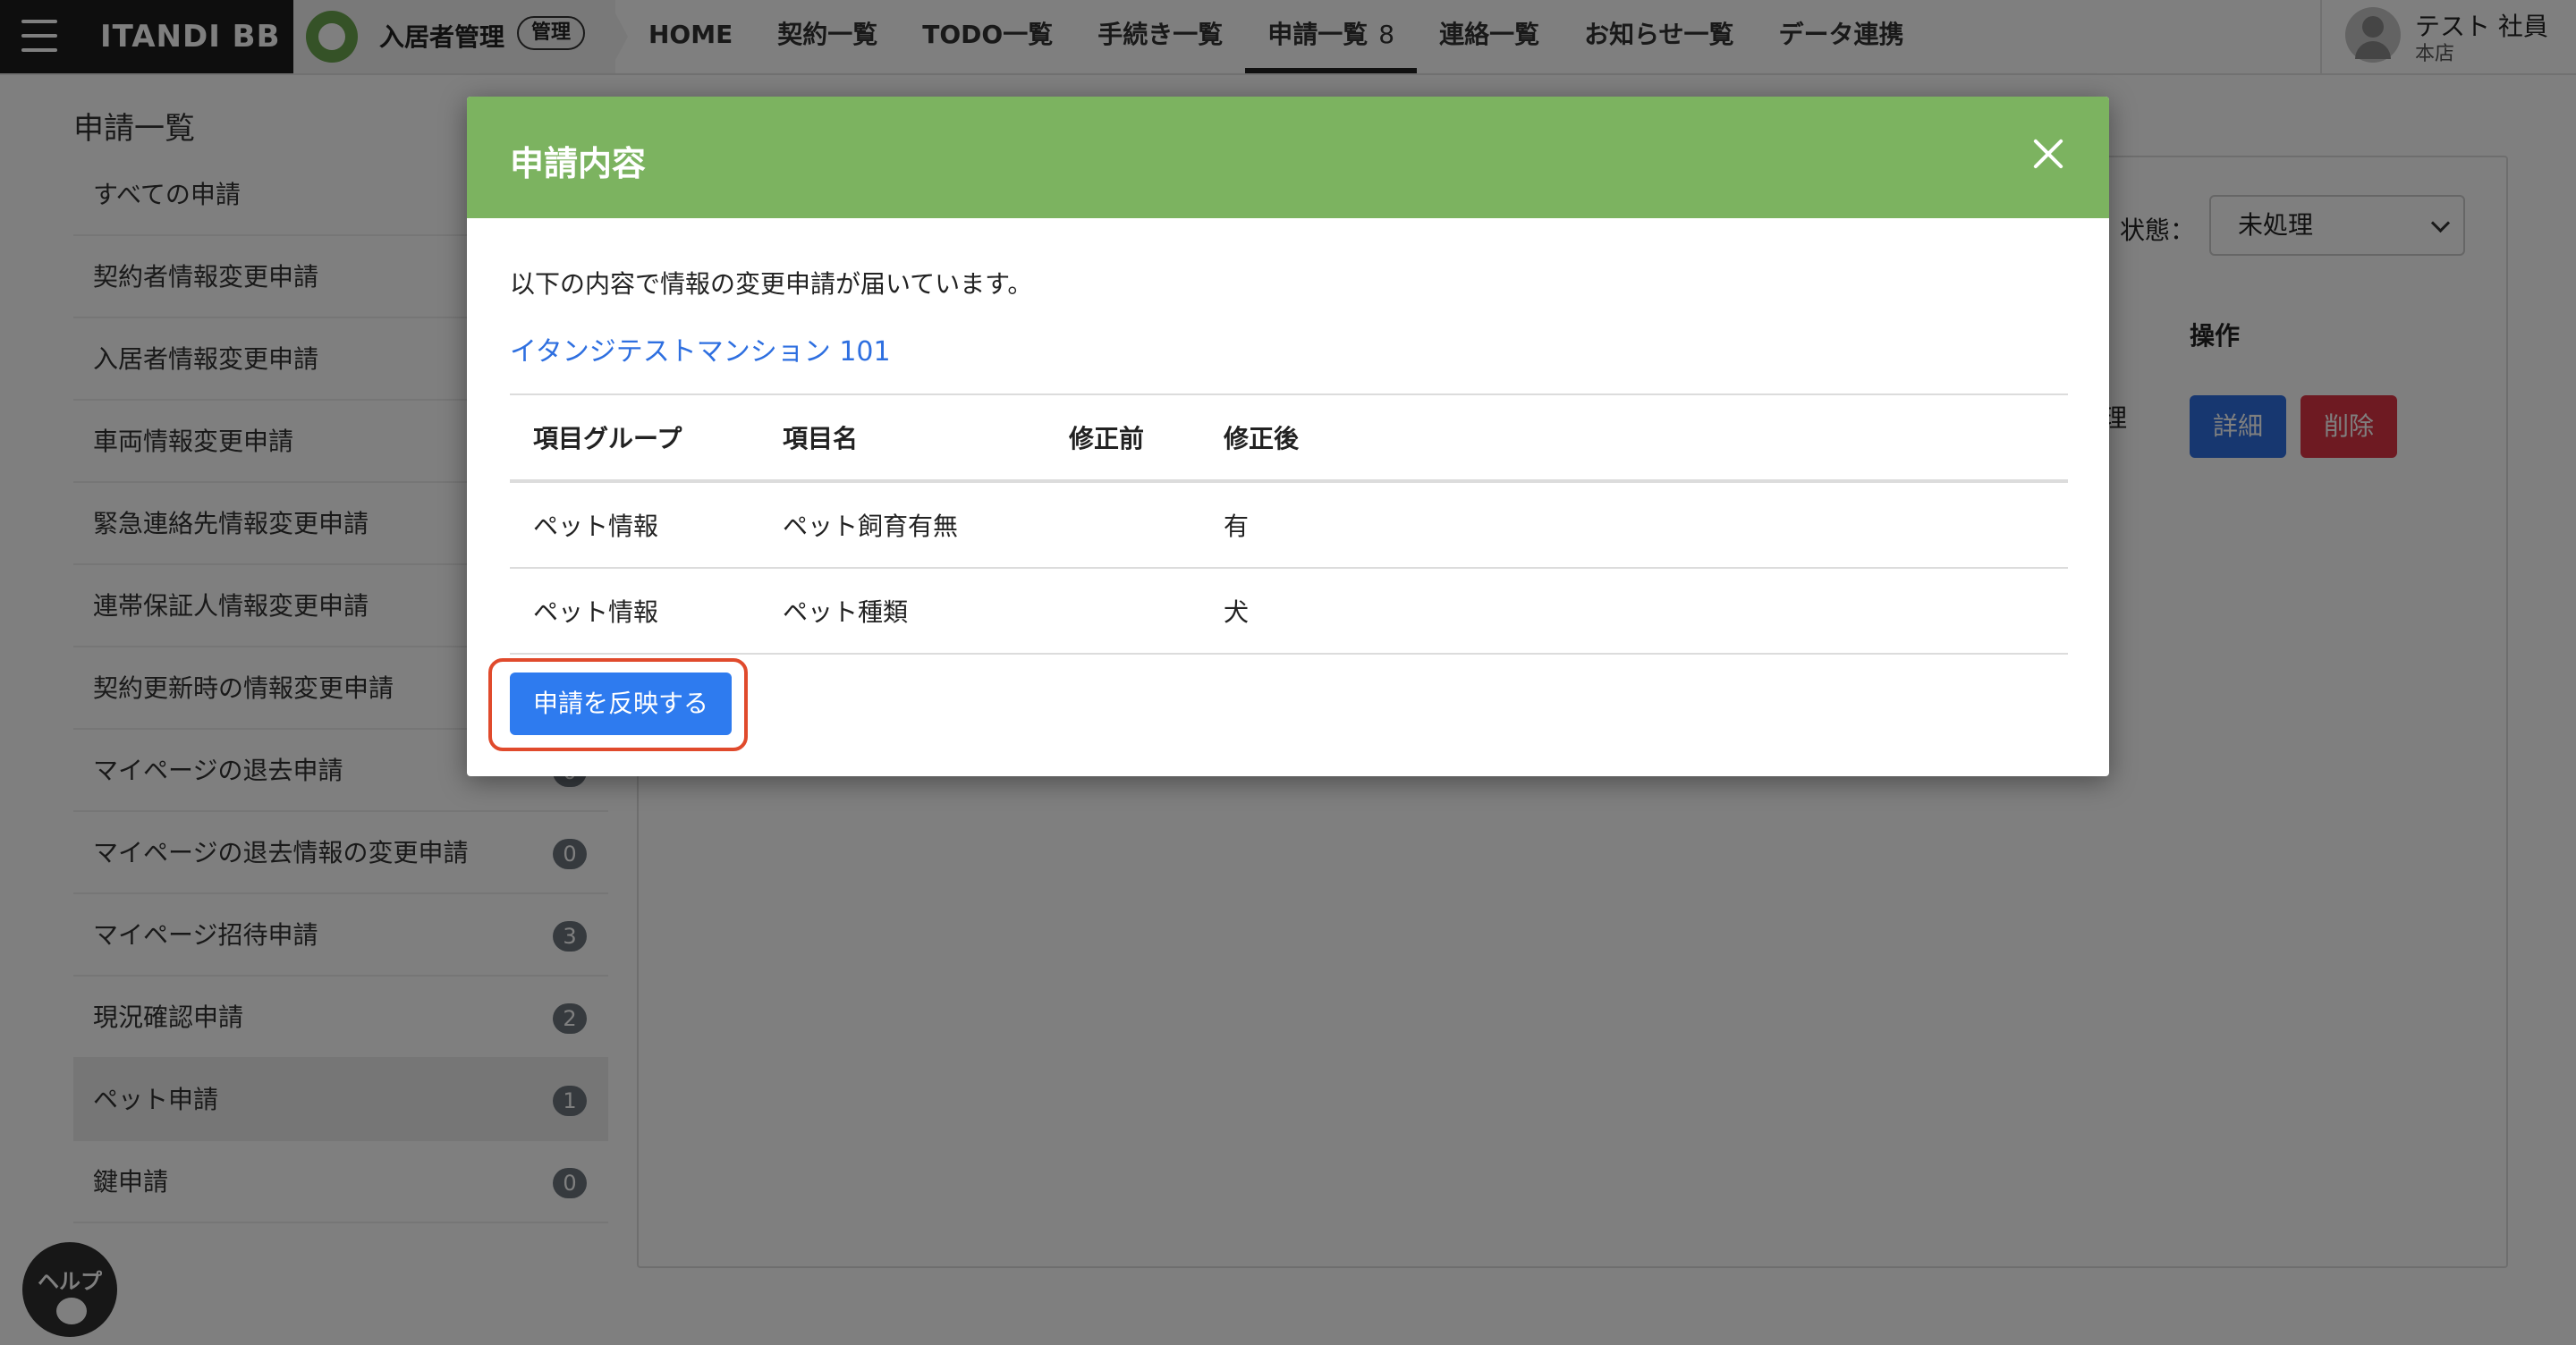 Image resolution: width=2576 pixels, height=1345 pixels. What do you see at coordinates (1634, 438) in the screenshot?
I see `column-header: 修正後` at bounding box center [1634, 438].